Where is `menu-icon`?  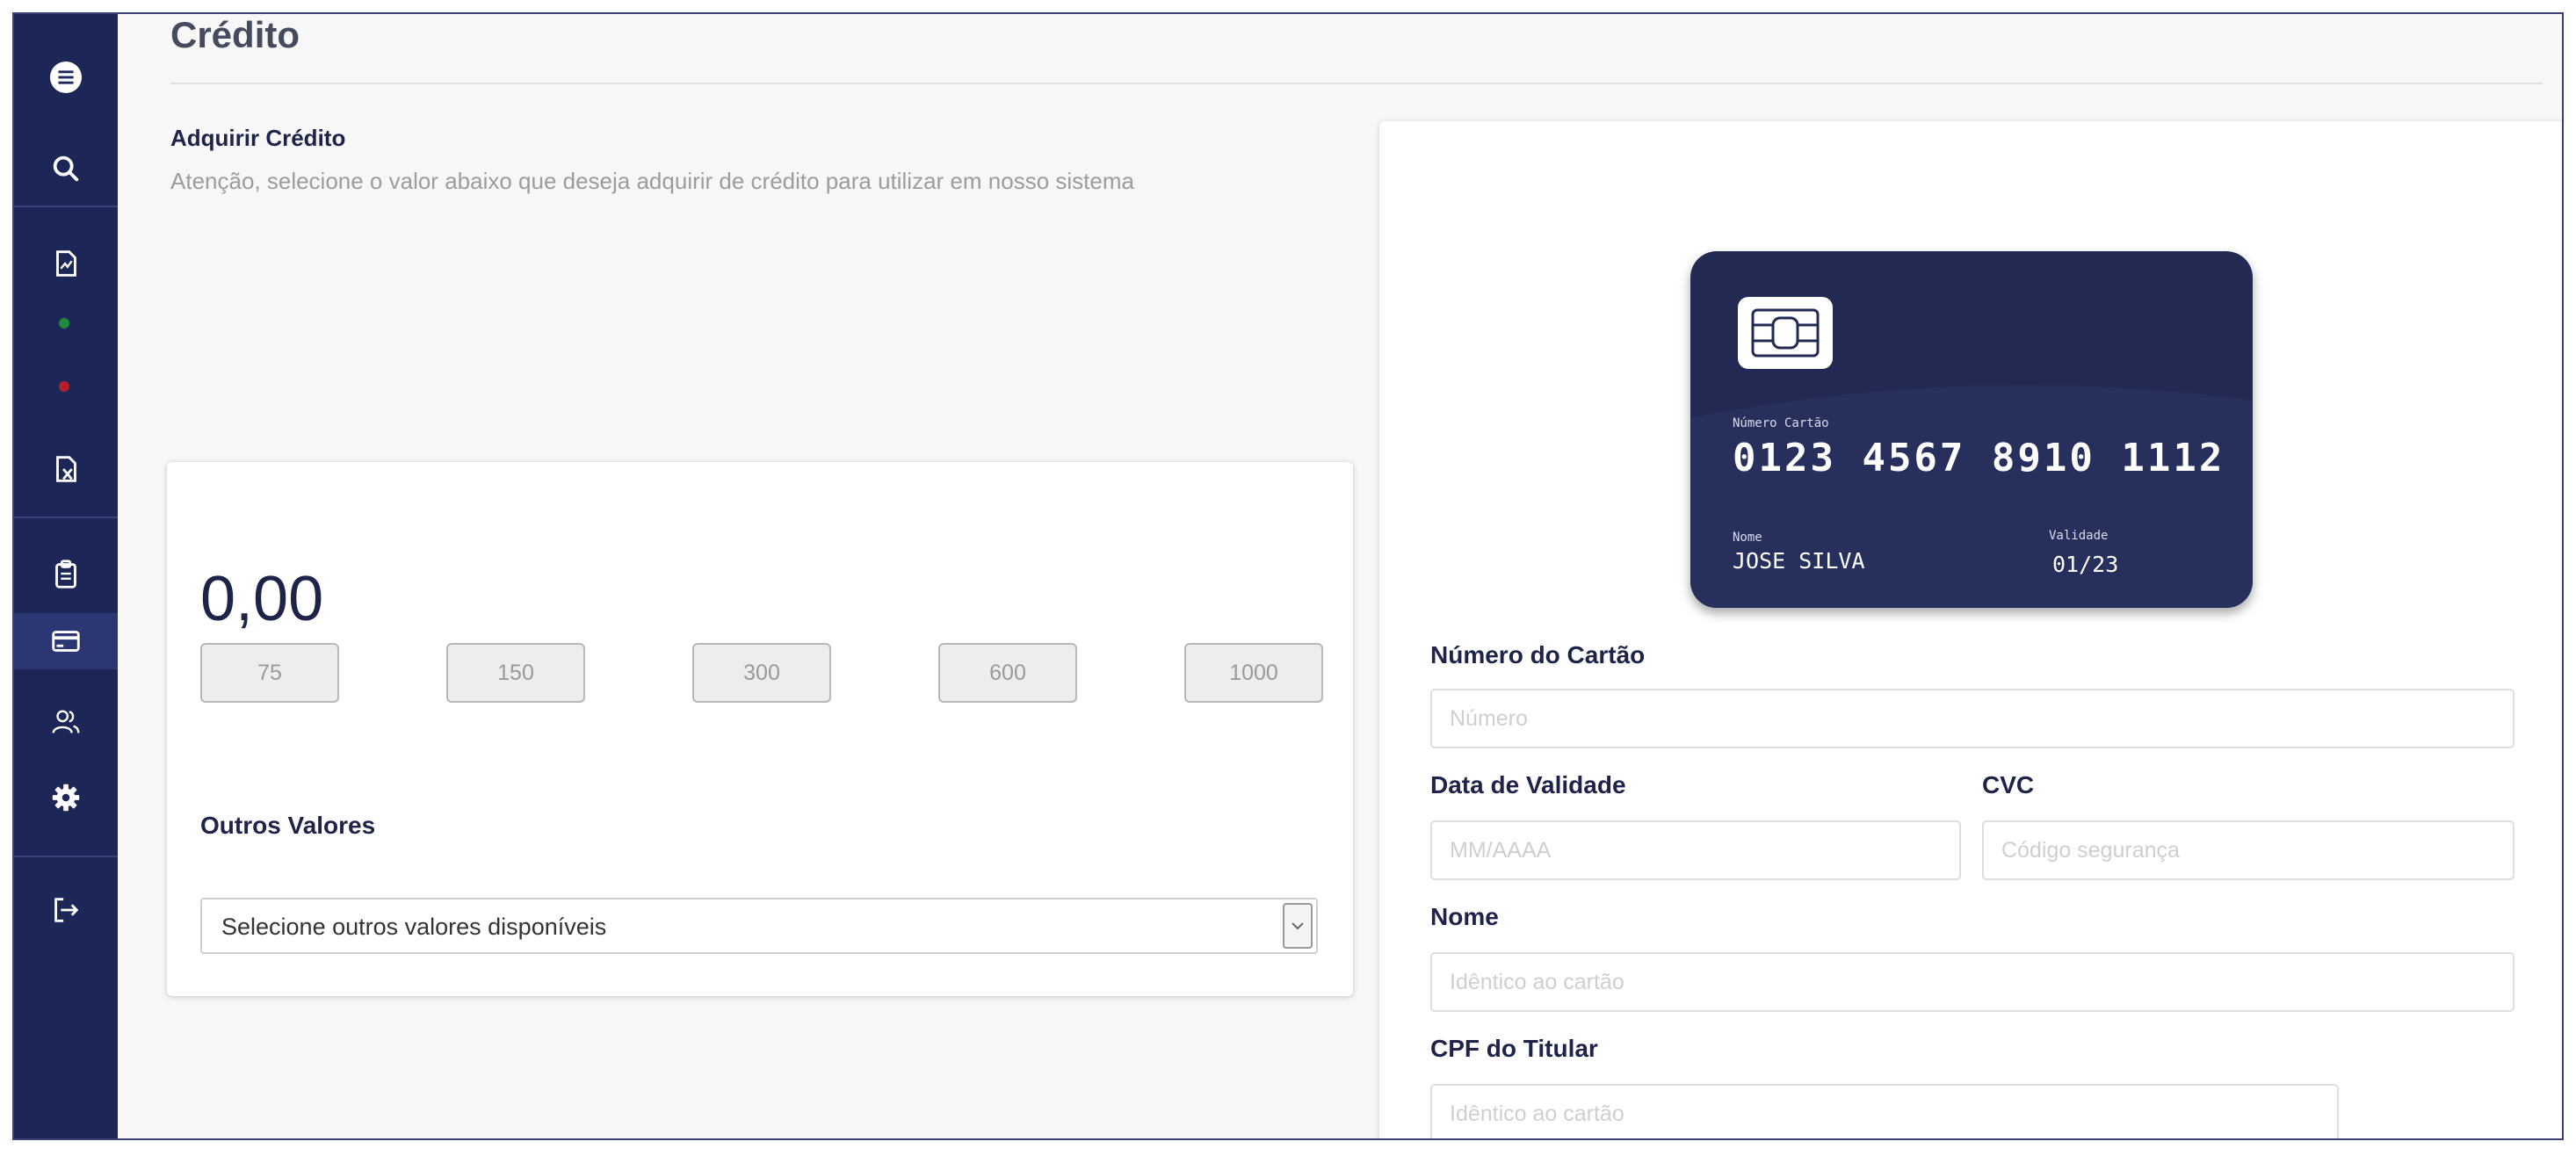
menu-icon is located at coordinates (66, 77).